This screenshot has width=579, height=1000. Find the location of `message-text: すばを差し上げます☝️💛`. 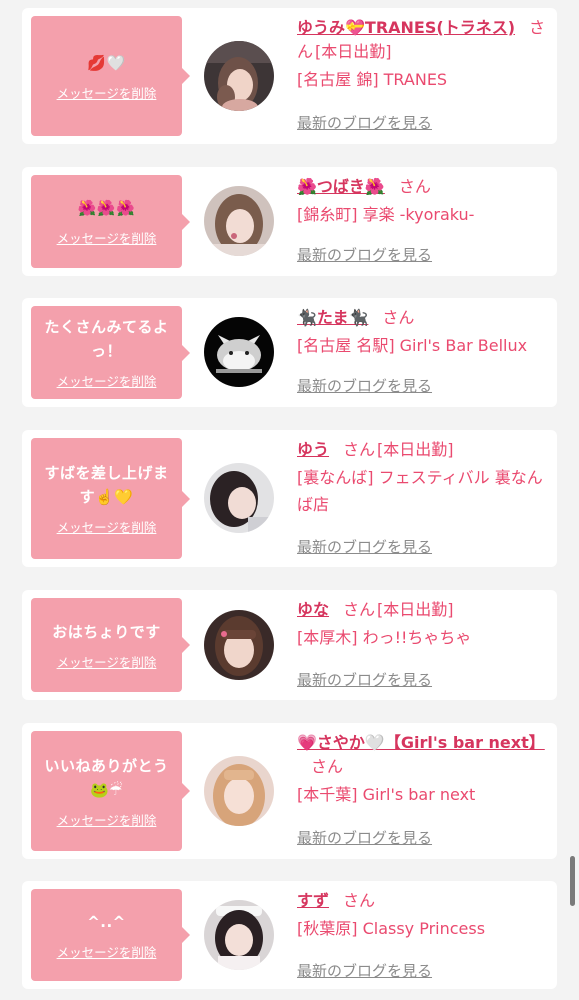

message-text: すばを差し上げます☝️💛 is located at coordinates (106, 485).